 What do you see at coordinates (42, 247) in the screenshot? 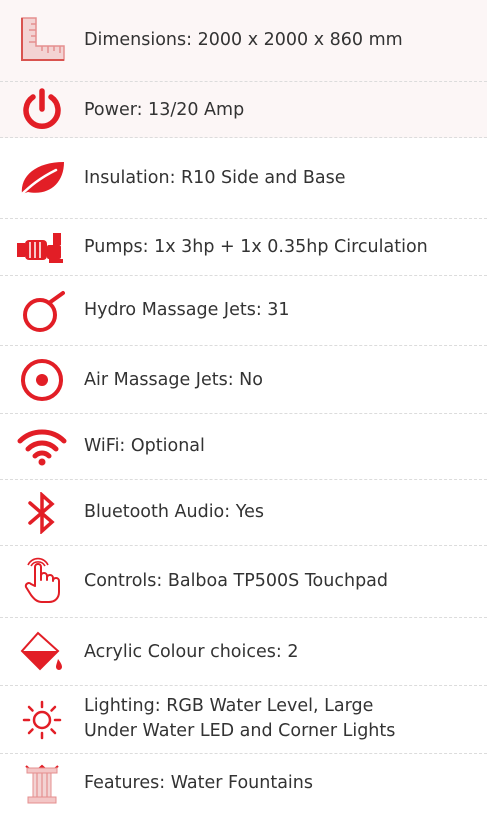
I see `pump-icon` at bounding box center [42, 247].